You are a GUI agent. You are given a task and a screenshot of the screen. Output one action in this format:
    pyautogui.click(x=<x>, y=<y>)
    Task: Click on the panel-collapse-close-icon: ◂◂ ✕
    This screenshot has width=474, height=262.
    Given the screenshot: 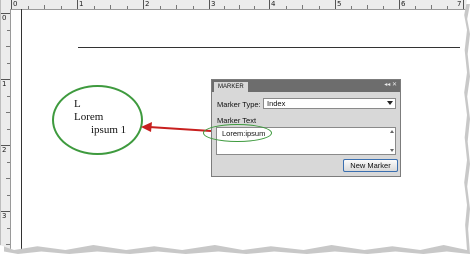 What is the action you would take?
    pyautogui.click(x=390, y=85)
    